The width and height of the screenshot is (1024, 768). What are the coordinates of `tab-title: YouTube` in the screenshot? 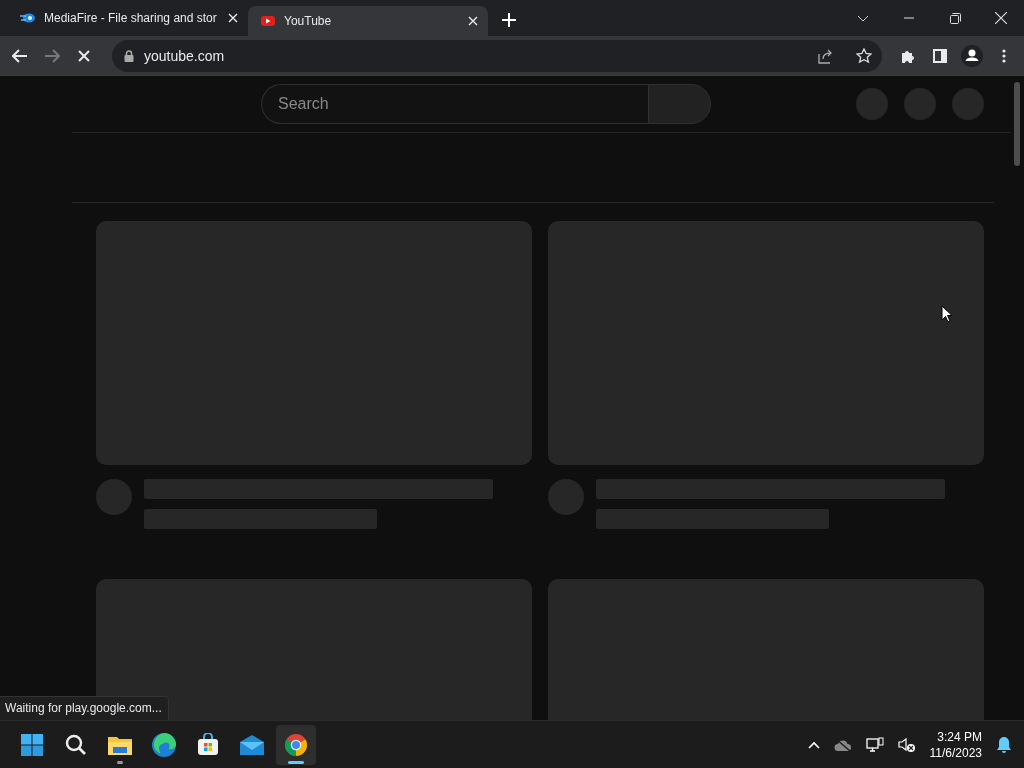 It's located at (308, 21).